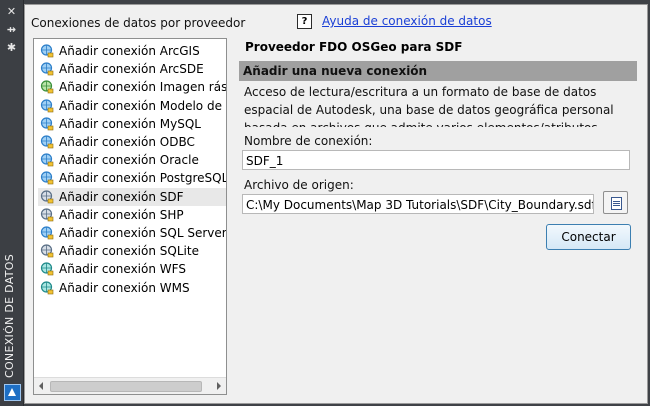 This screenshot has width=650, height=406. I want to click on provider-list-item: Añadir conexión SDF, so click(132, 196).